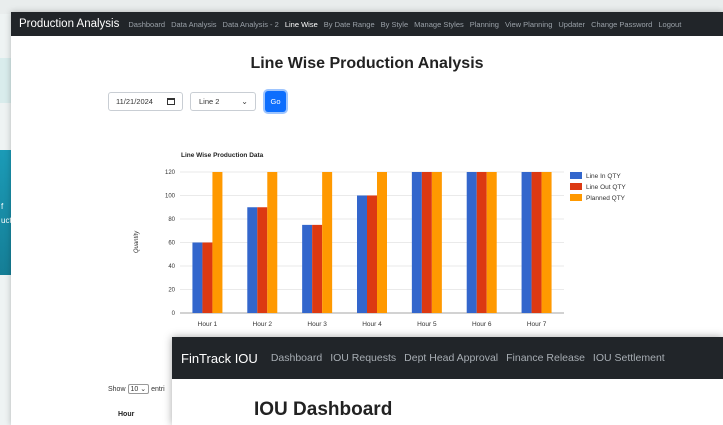  Describe the element at coordinates (545, 358) in the screenshot. I see `fintrack-link-finance-release: Finance Release` at that location.